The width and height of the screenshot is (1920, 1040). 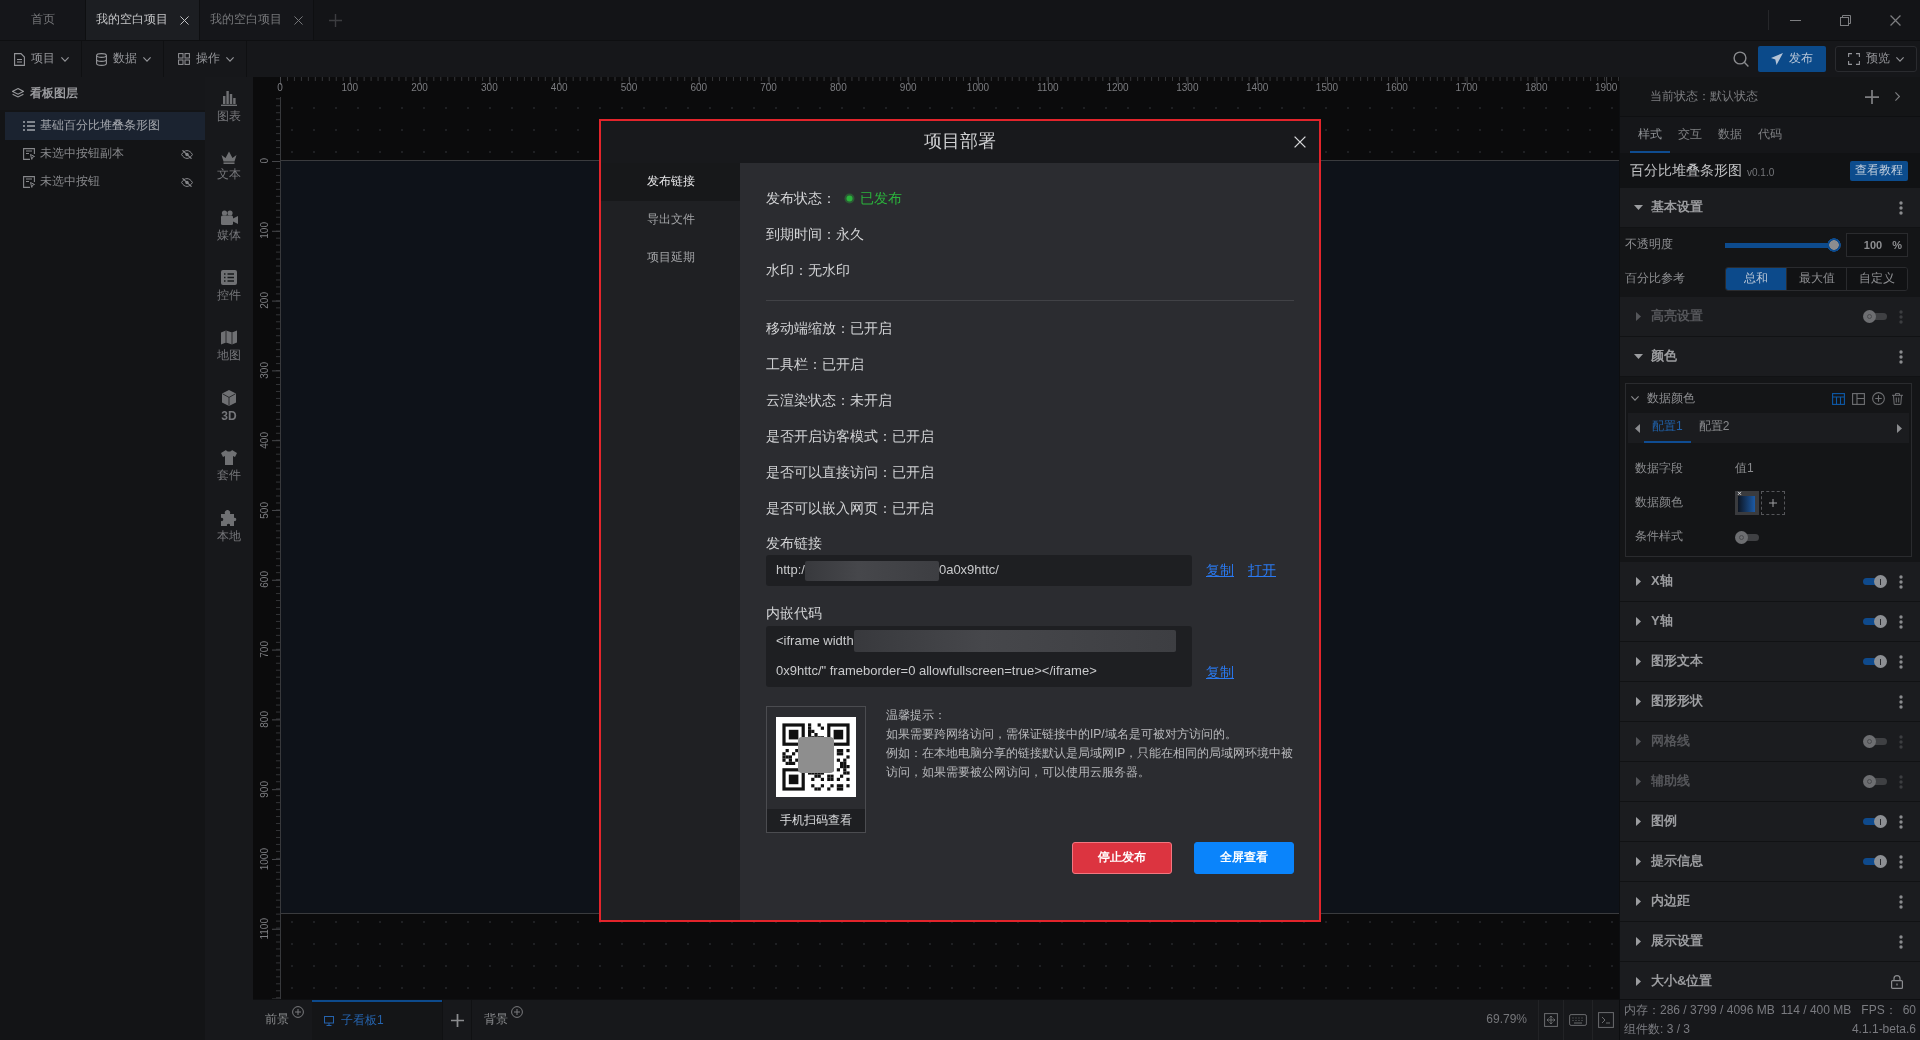 What do you see at coordinates (1899, 428) in the screenshot?
I see `caret-right-icon` at bounding box center [1899, 428].